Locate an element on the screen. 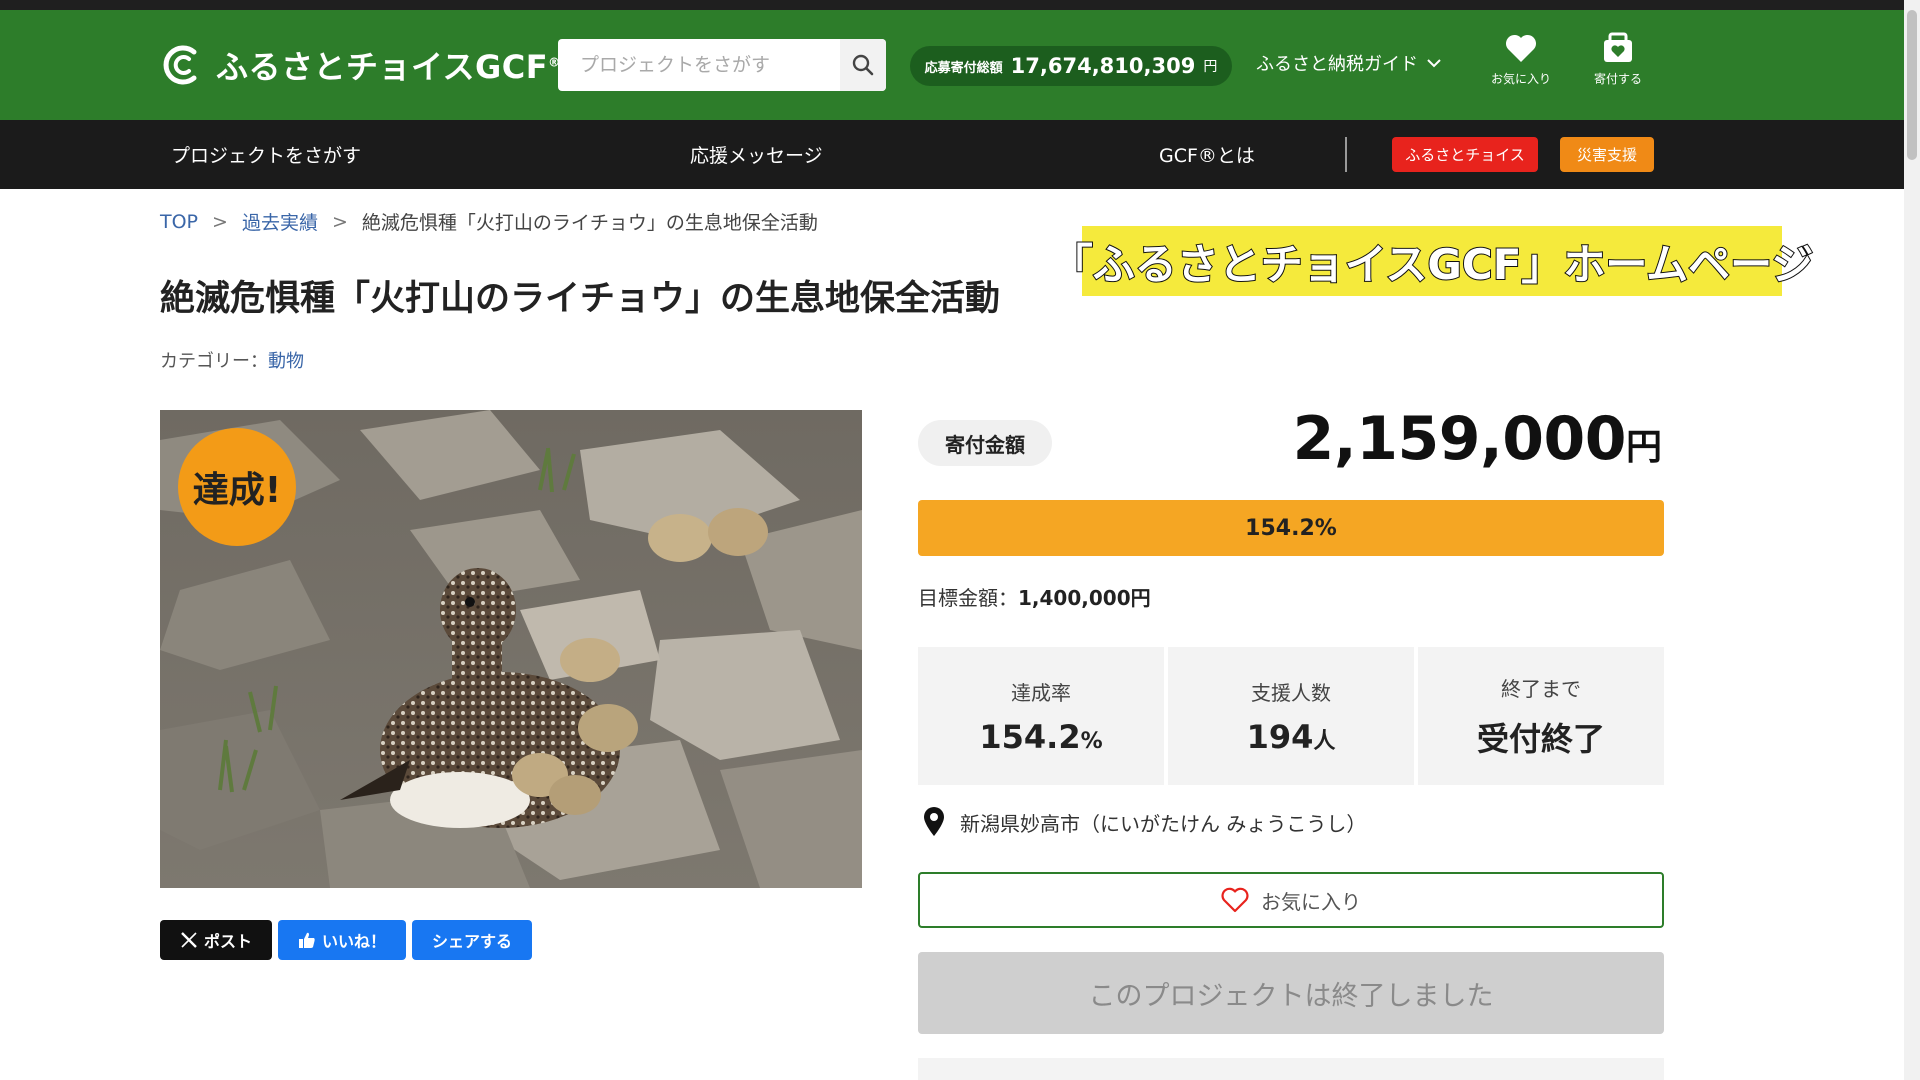 The image size is (1920, 1080). main-nav: プロジェクトをさがす 応援メッセージ GCF®とは ふるさとチョイス 災害支援 is located at coordinates (952, 154).